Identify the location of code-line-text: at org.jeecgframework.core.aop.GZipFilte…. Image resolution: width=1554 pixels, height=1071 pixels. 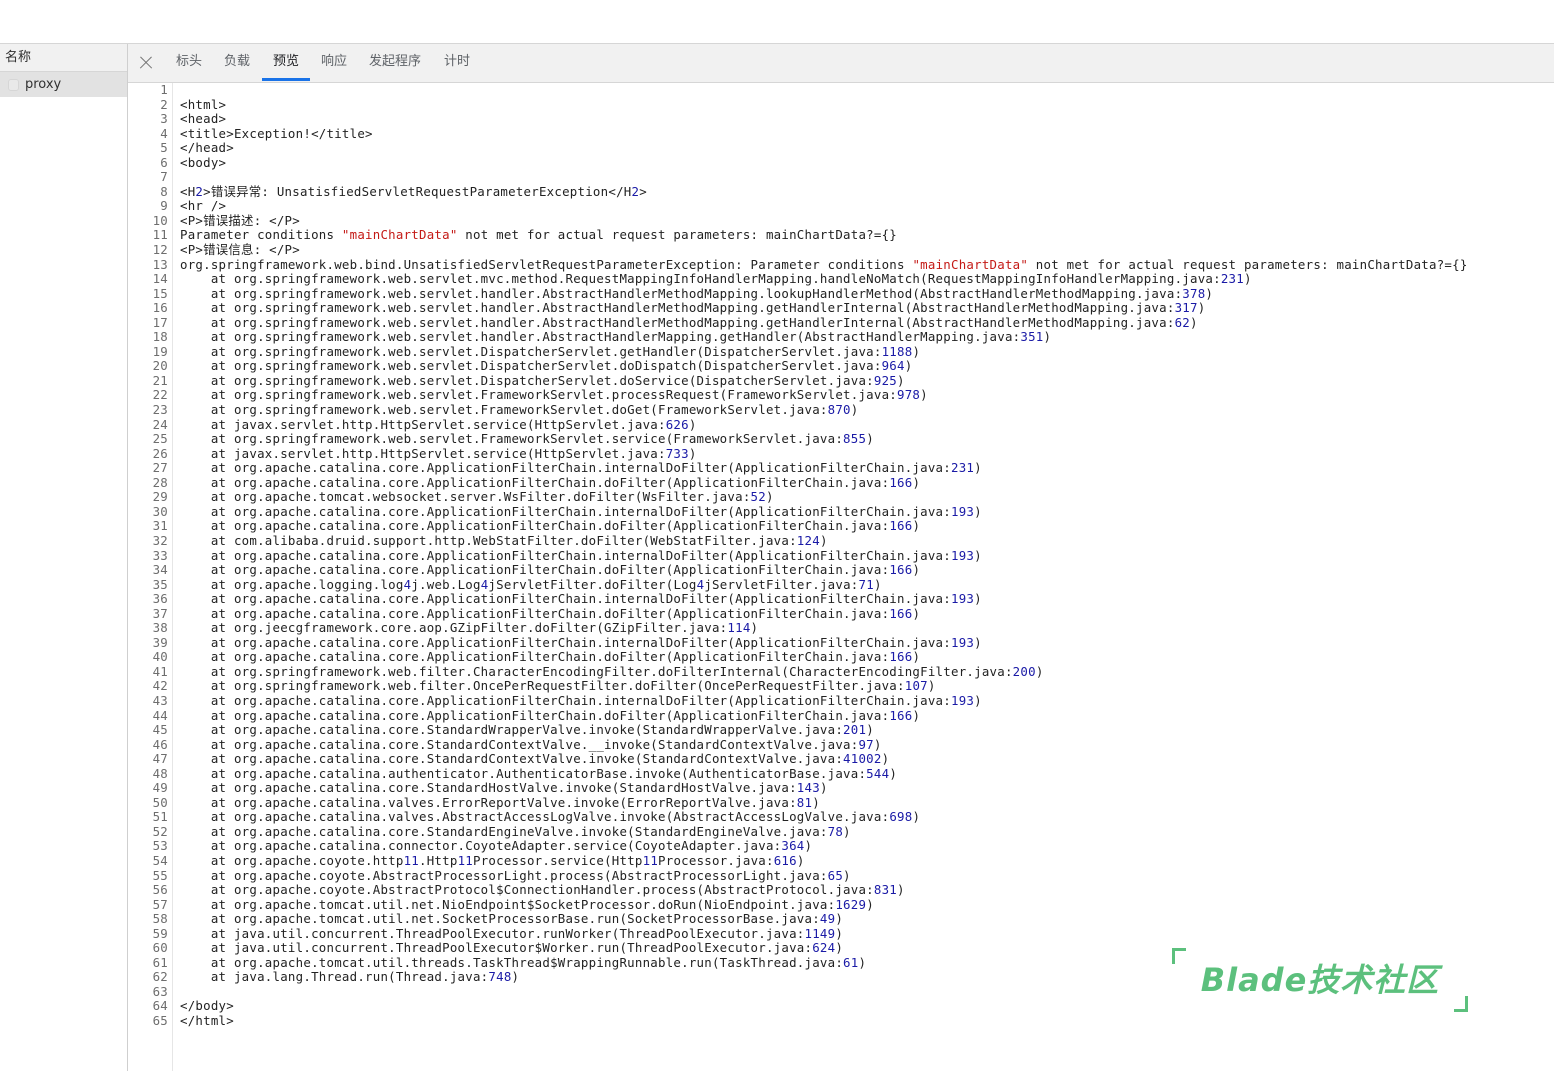
(469, 628).